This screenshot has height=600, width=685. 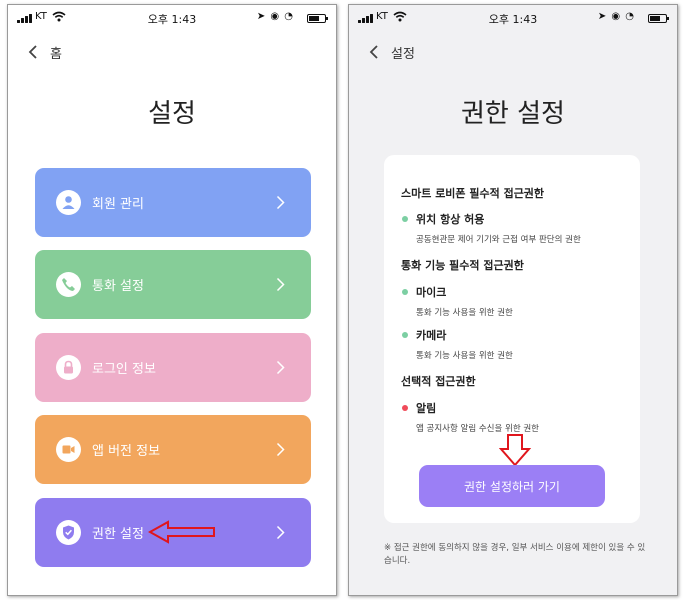 I want to click on permission-desc: 공동현관문 제어 기기와 근접 여부 판단의 권한, so click(x=498, y=240).